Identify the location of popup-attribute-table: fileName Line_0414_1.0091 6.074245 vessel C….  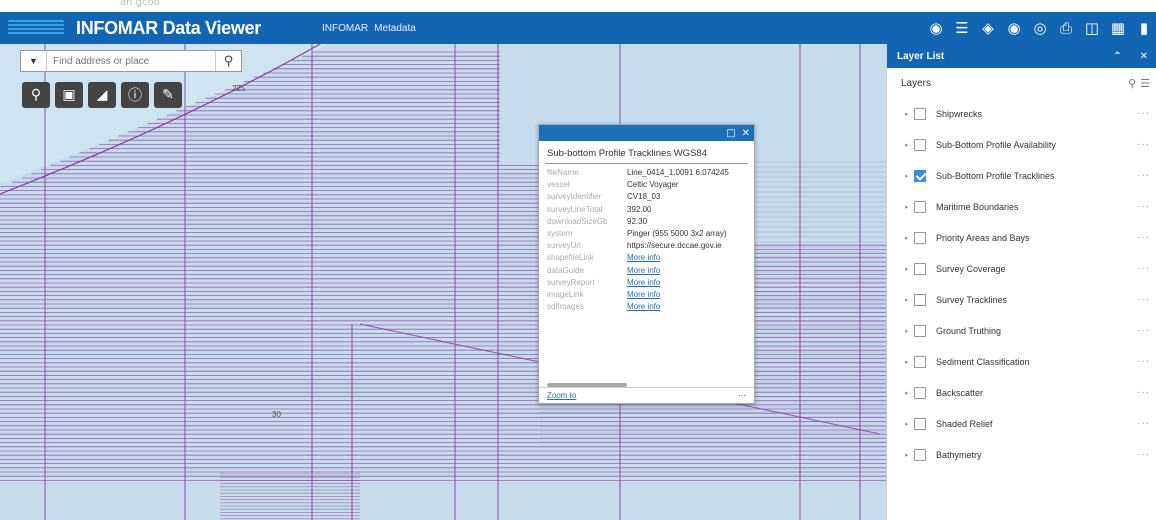
(646, 239).